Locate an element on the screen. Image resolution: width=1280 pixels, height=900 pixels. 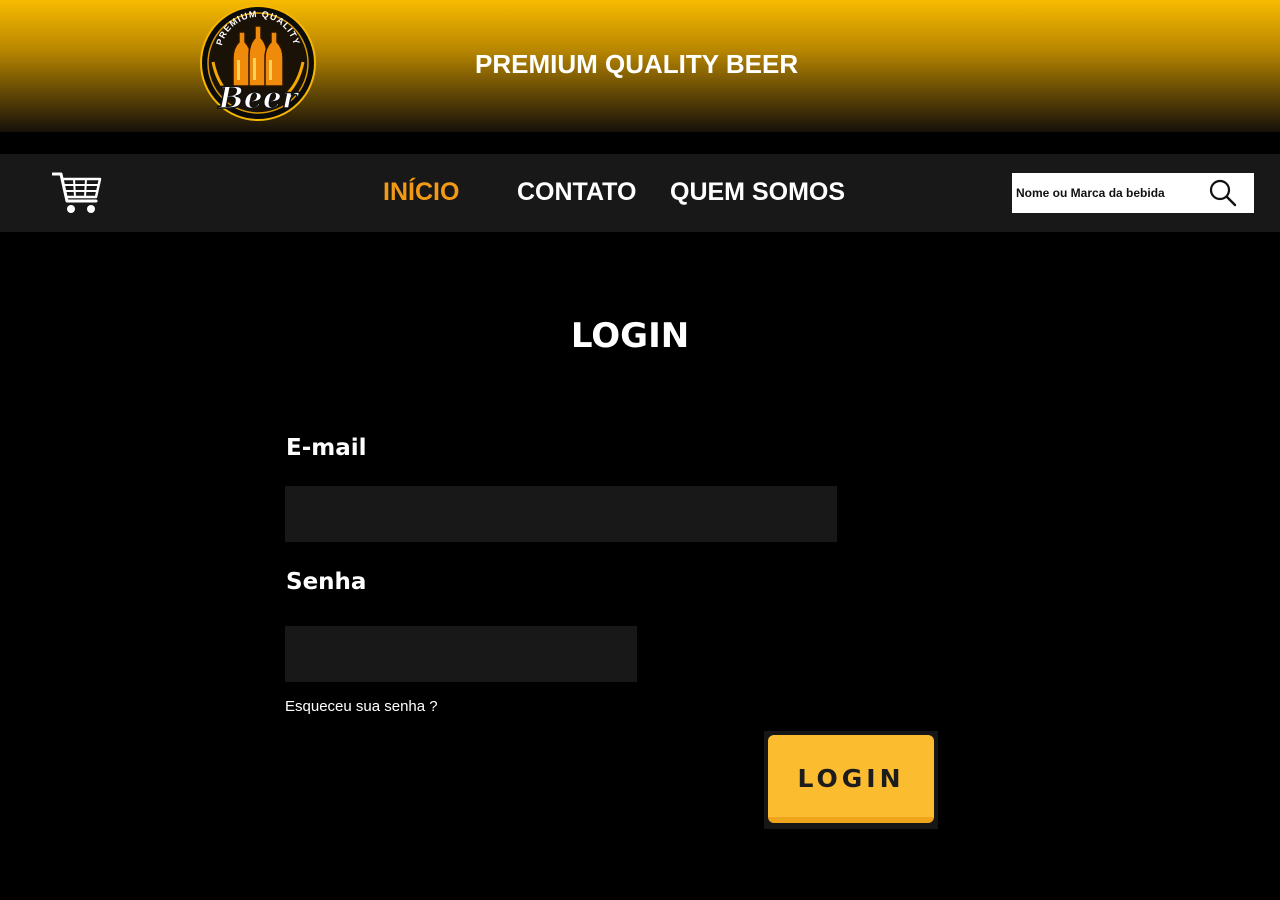
nav-link-quem-somos: QUEM SOMOS is located at coordinates (757, 192).